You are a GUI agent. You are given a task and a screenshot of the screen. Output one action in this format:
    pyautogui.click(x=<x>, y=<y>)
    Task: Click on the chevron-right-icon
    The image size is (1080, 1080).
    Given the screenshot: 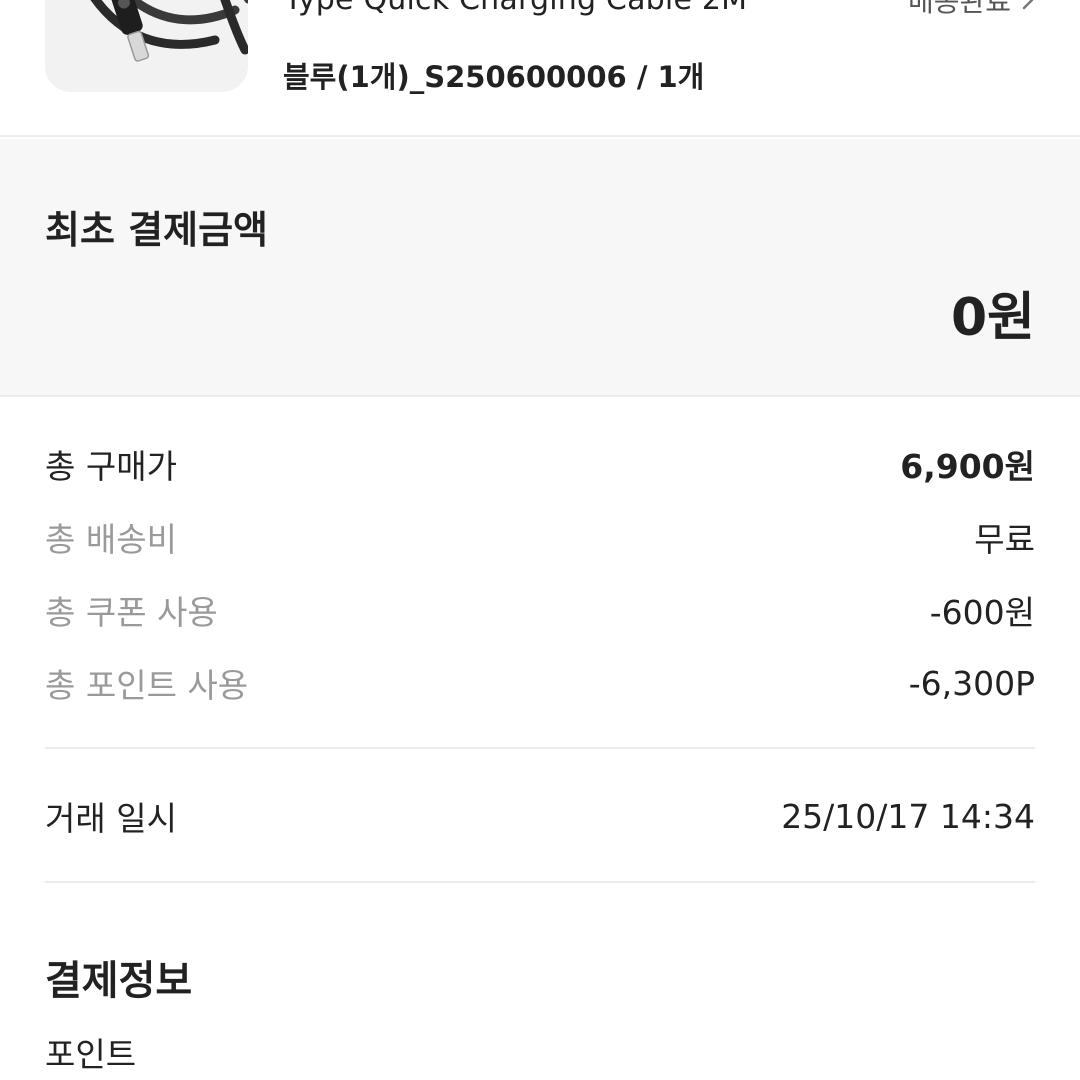 What is the action you would take?
    pyautogui.click(x=1028, y=5)
    